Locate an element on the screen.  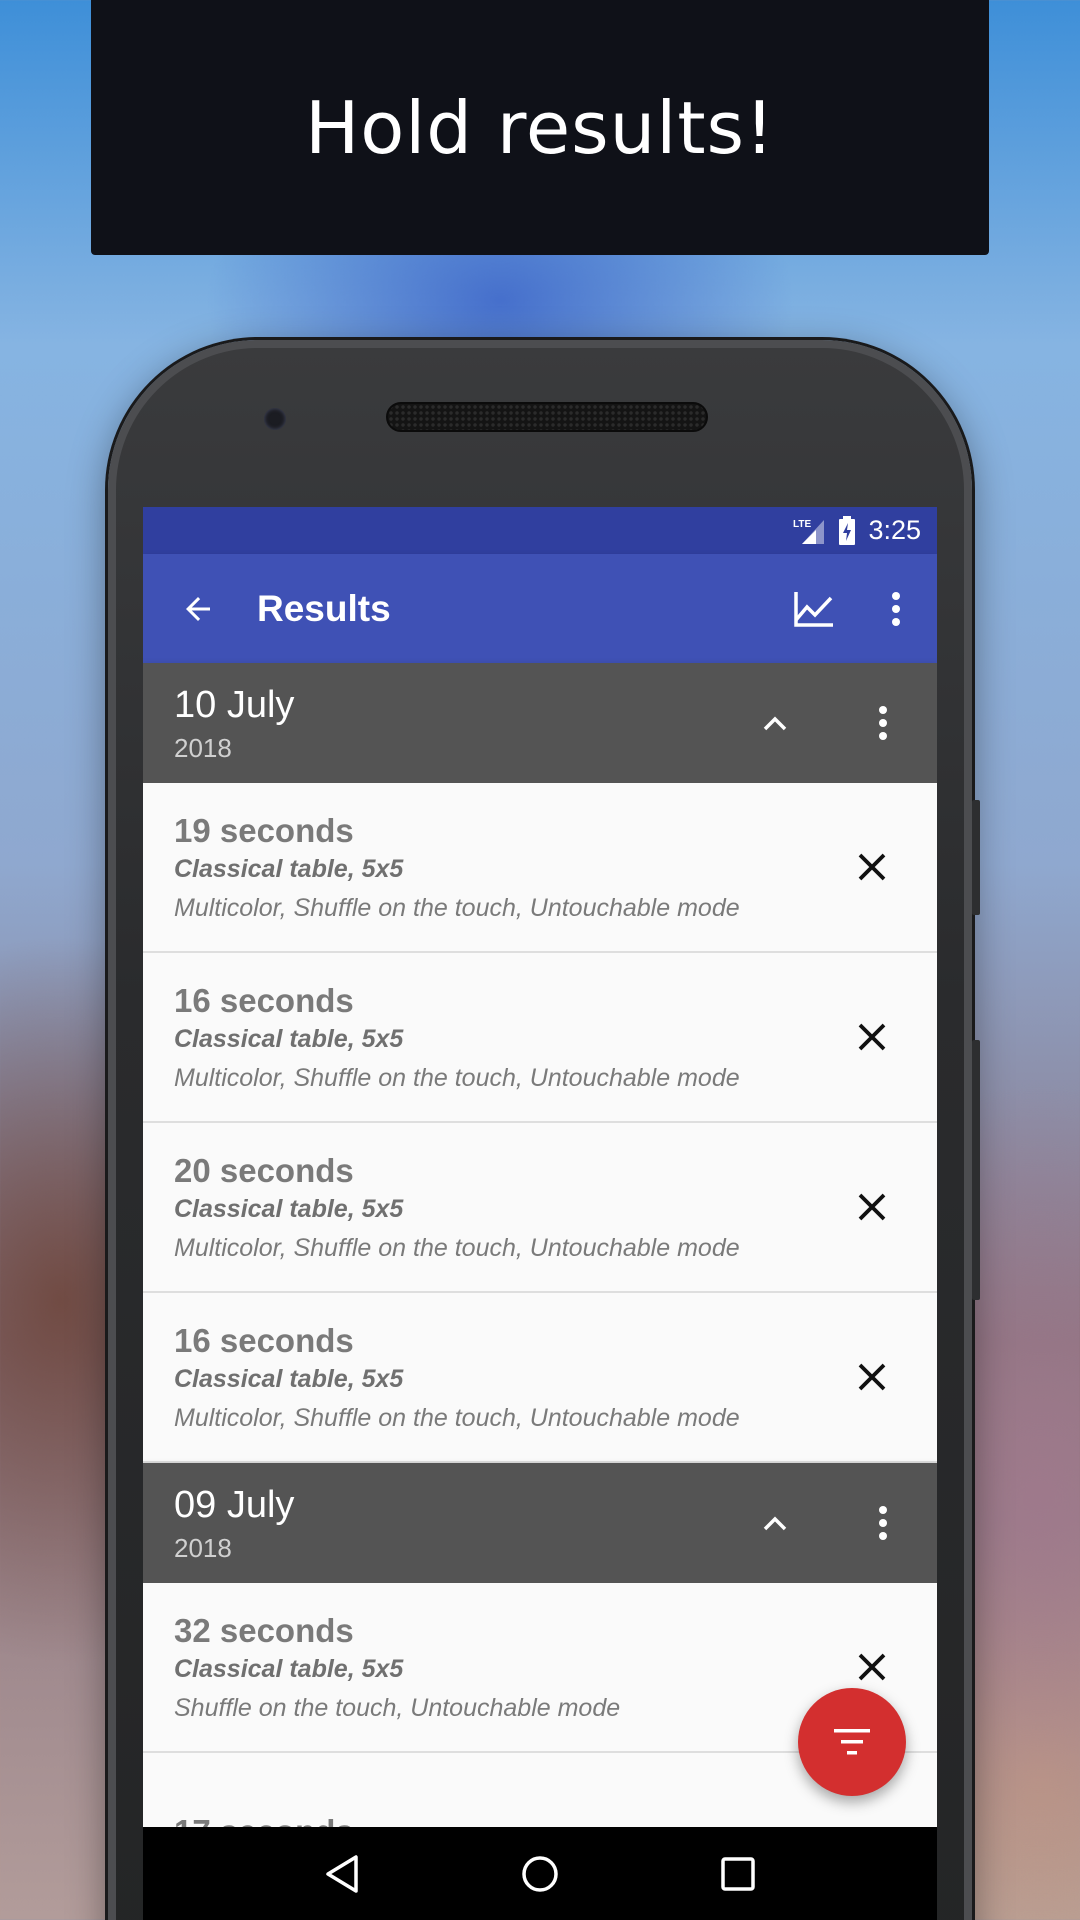
result-time: 19 seconds is located at coordinates (264, 830).